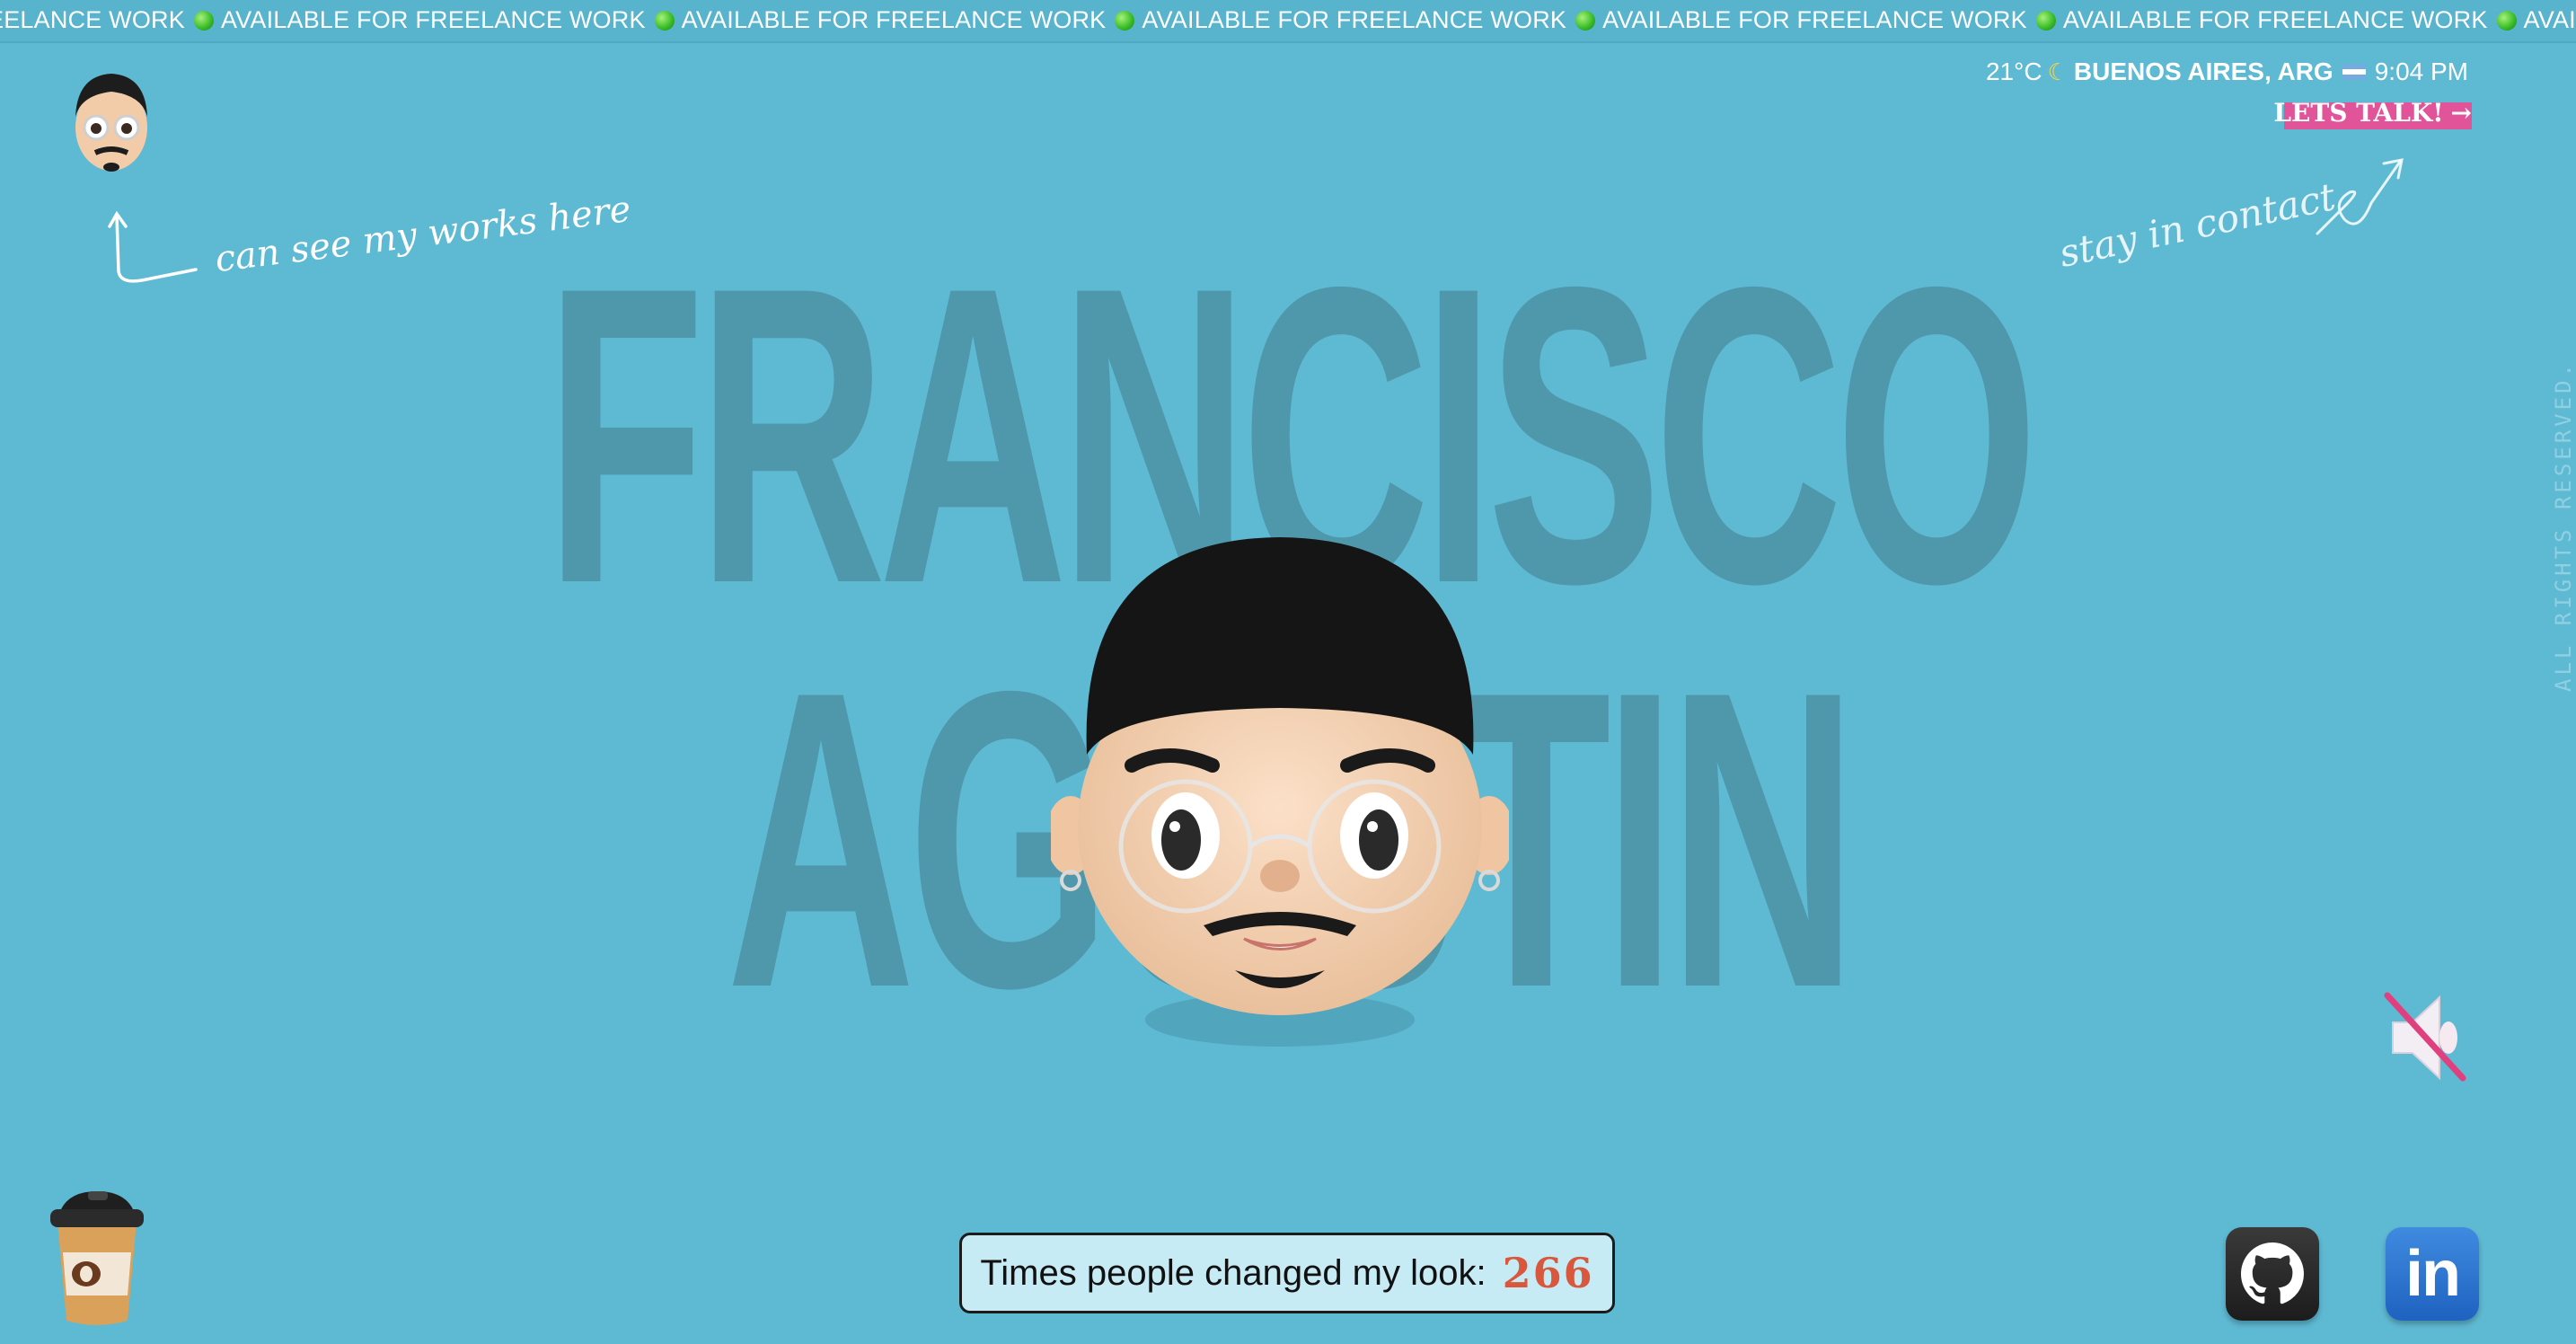 Image resolution: width=2576 pixels, height=1344 pixels. Describe the element at coordinates (2563, 526) in the screenshot. I see `rights-reserved: ALL RIGHTS RESERVED.` at that location.